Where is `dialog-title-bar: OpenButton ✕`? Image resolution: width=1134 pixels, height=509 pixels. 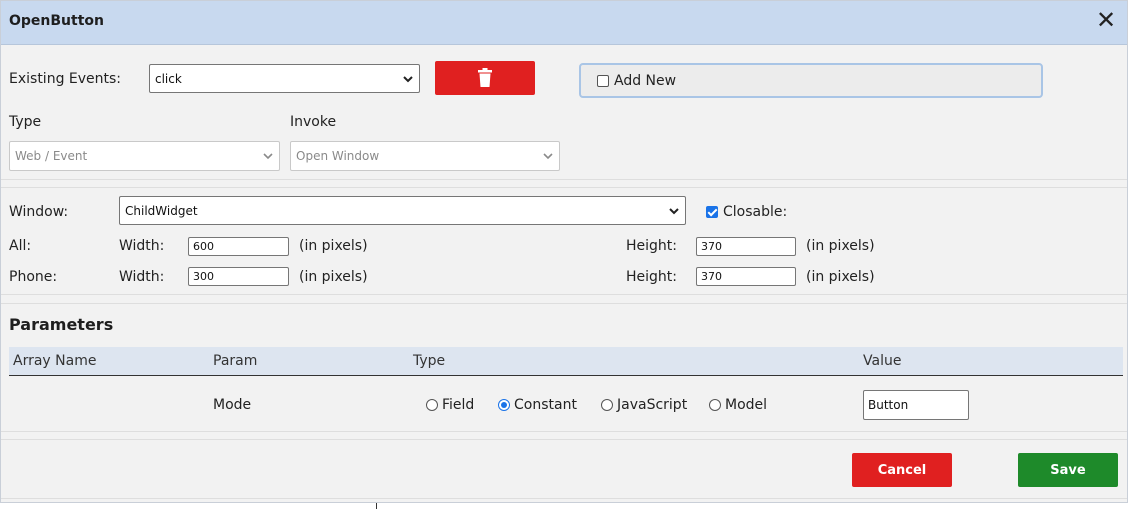
dialog-title-bar: OpenButton ✕ is located at coordinates (564, 23).